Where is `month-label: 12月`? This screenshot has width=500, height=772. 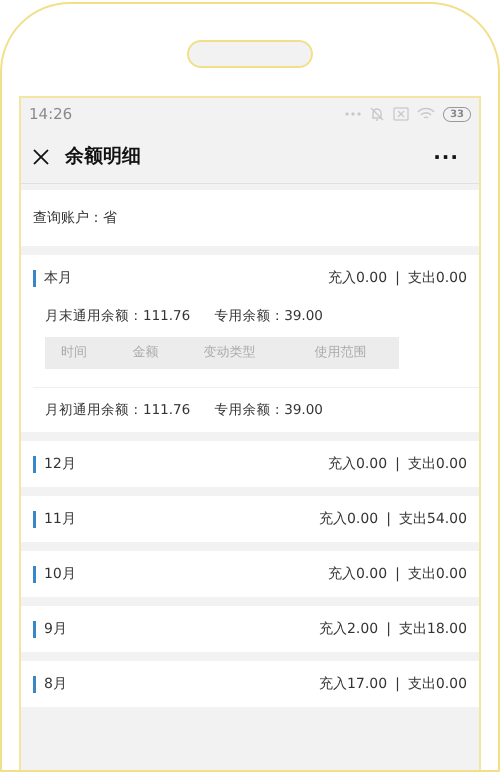 month-label: 12月 is located at coordinates (59, 464).